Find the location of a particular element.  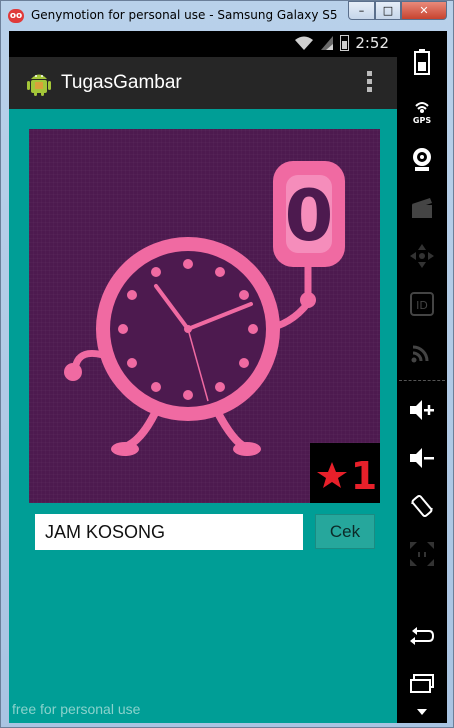

recent-apps-icon is located at coordinates (422, 684).